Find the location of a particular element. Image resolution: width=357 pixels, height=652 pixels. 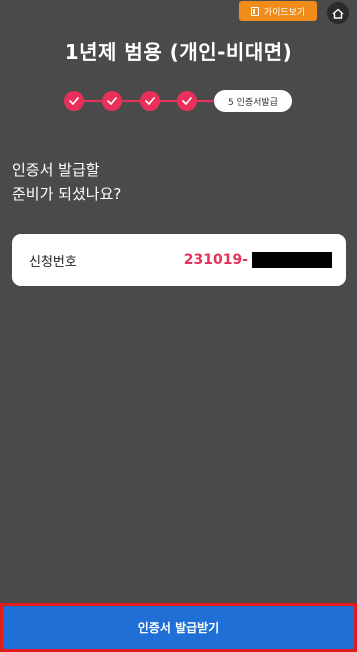

home-button is located at coordinates (338, 13).